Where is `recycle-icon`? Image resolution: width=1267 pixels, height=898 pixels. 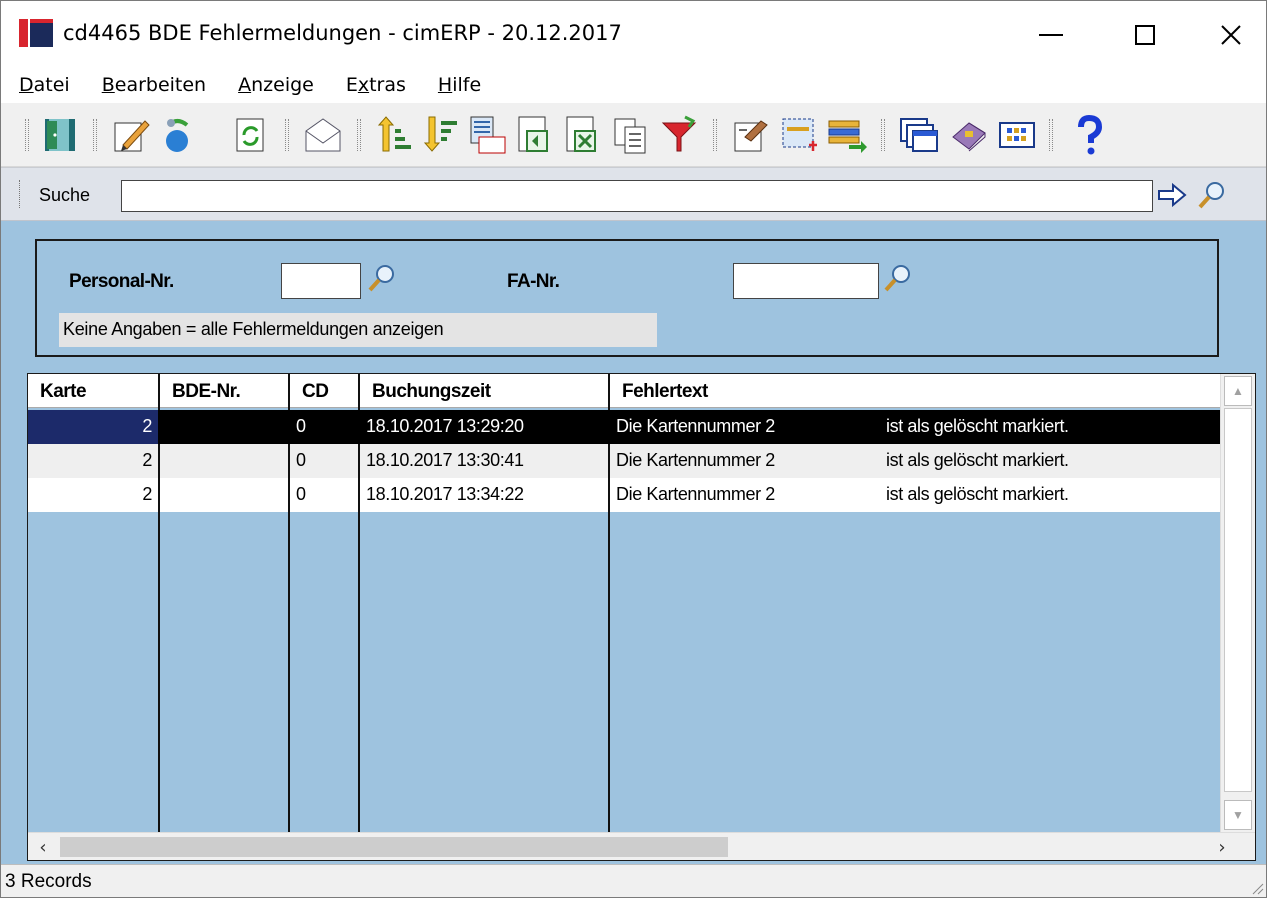 recycle-icon is located at coordinates (177, 135).